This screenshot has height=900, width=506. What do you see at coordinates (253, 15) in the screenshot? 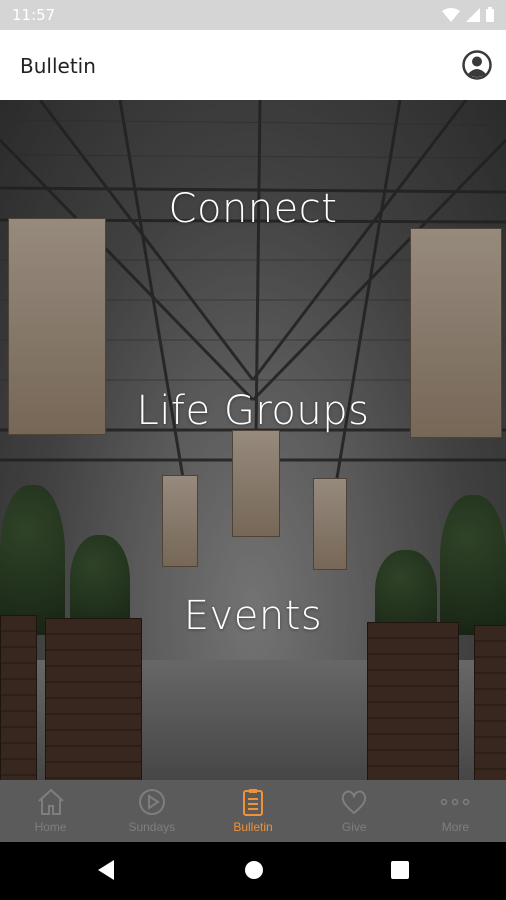
I see `status-bar: 11:57` at bounding box center [253, 15].